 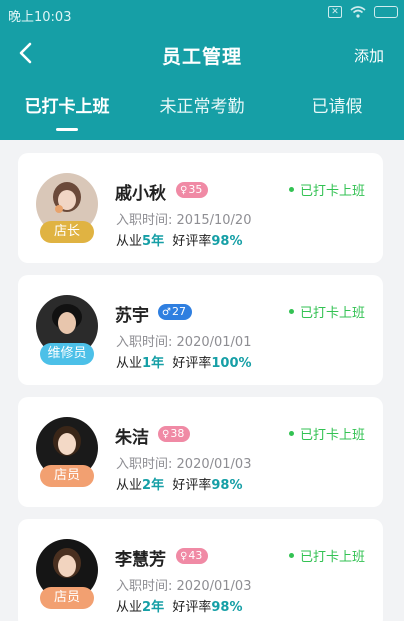 What do you see at coordinates (369, 55) in the screenshot?
I see `add-button: 添加` at bounding box center [369, 55].